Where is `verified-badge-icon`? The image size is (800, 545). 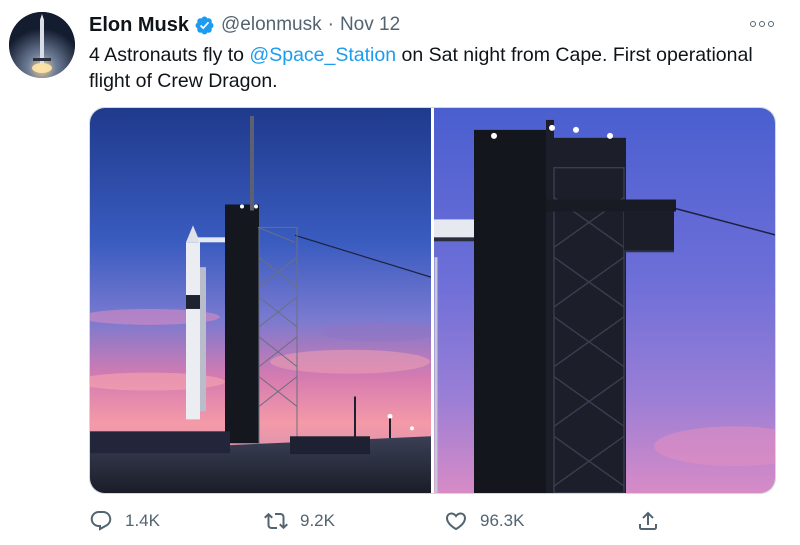 verified-badge-icon is located at coordinates (204, 25).